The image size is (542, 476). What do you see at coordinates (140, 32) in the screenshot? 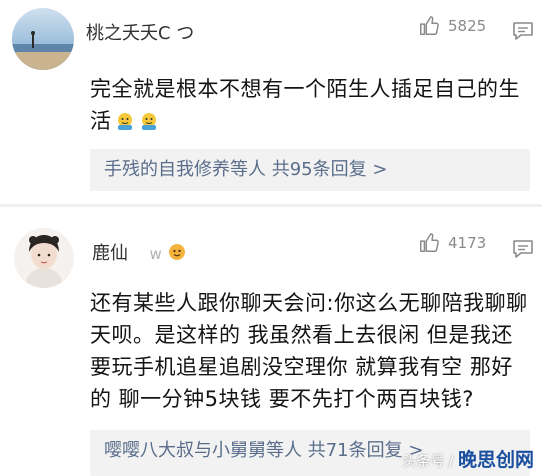
I see `username: 桃之夭夭C つ` at bounding box center [140, 32].